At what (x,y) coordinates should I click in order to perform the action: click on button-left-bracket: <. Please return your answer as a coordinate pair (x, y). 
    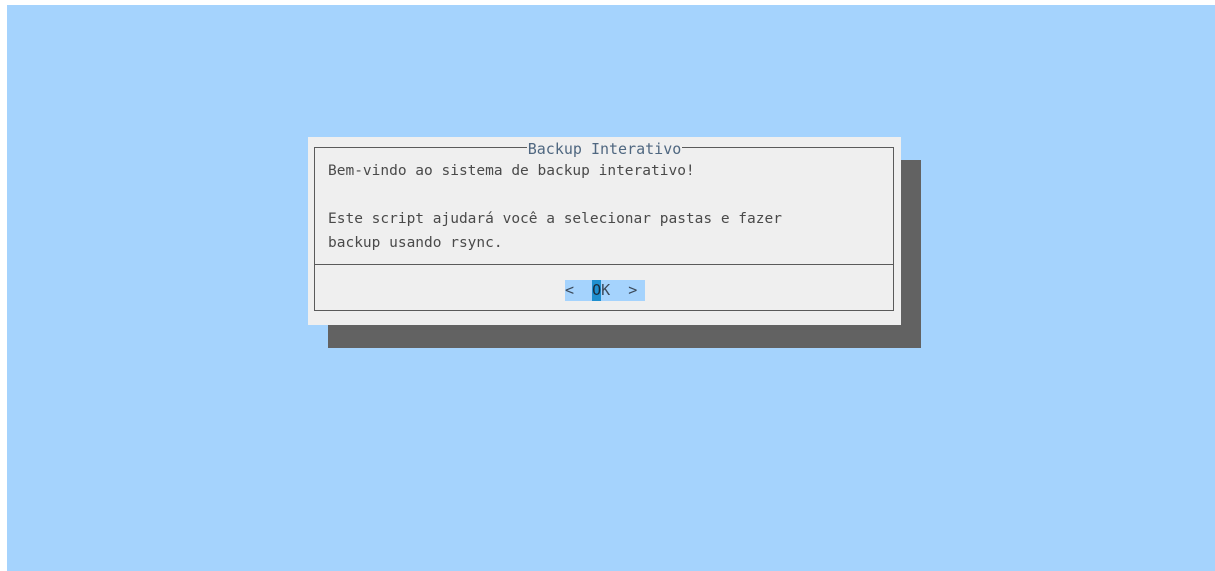
    Looking at the image, I should click on (570, 290).